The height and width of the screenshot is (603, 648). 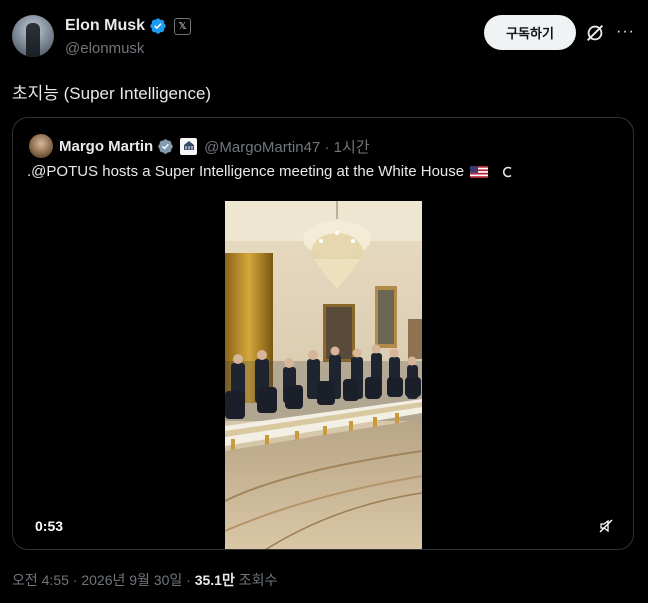 I want to click on grok-icon, so click(x=595, y=33).